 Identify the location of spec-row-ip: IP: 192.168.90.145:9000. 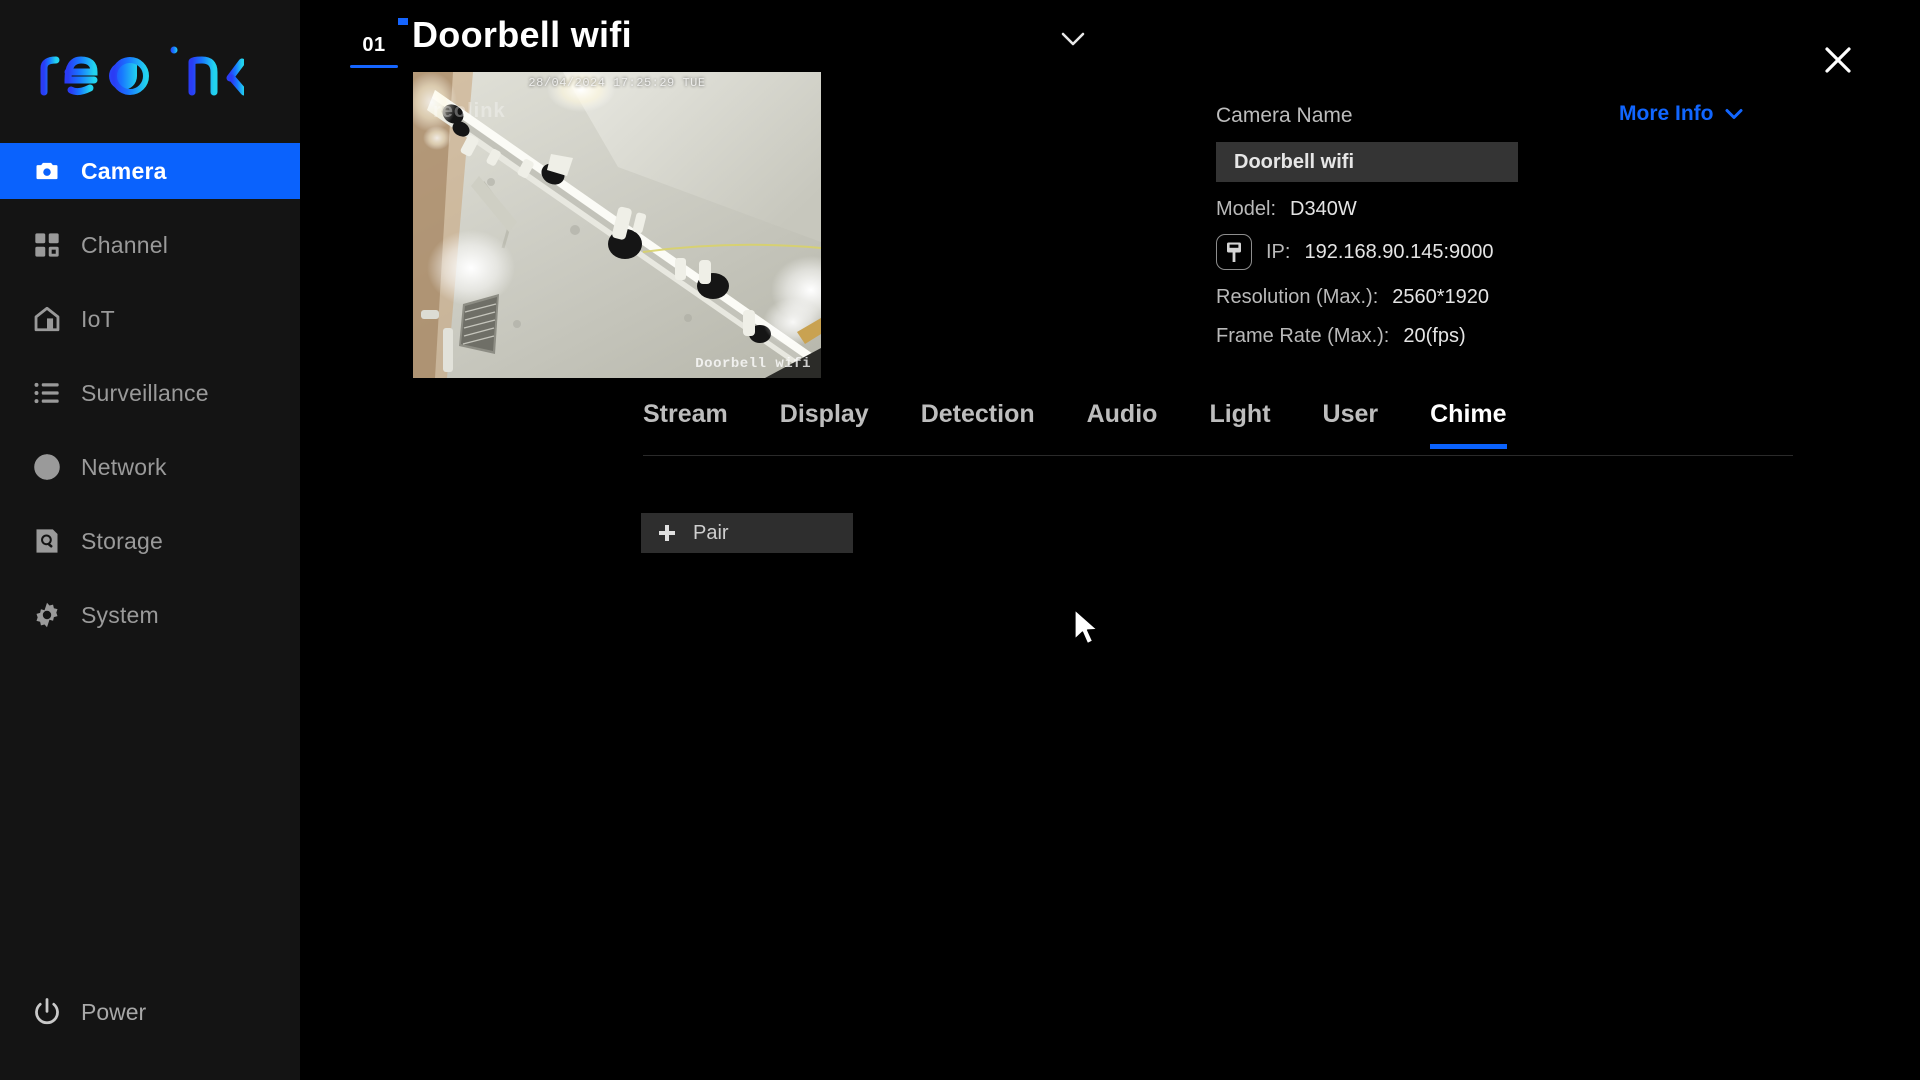
(1541, 252).